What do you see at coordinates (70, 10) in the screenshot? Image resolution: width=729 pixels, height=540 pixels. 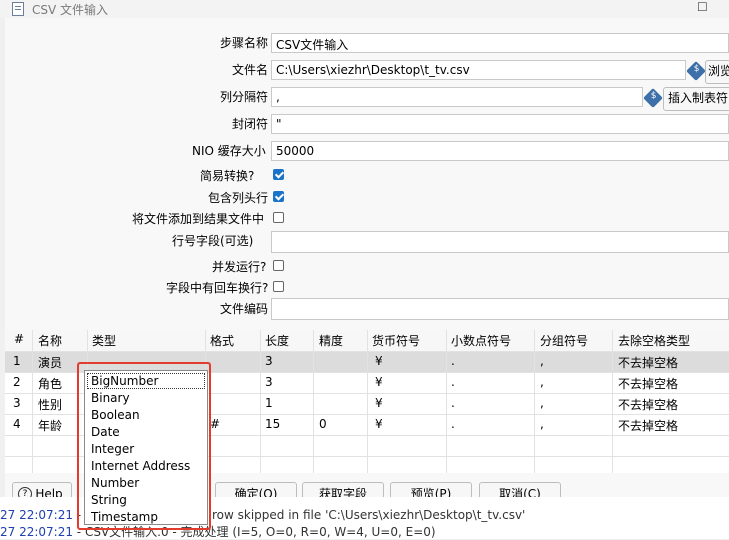 I see `window-title: CSV 文件输入` at bounding box center [70, 10].